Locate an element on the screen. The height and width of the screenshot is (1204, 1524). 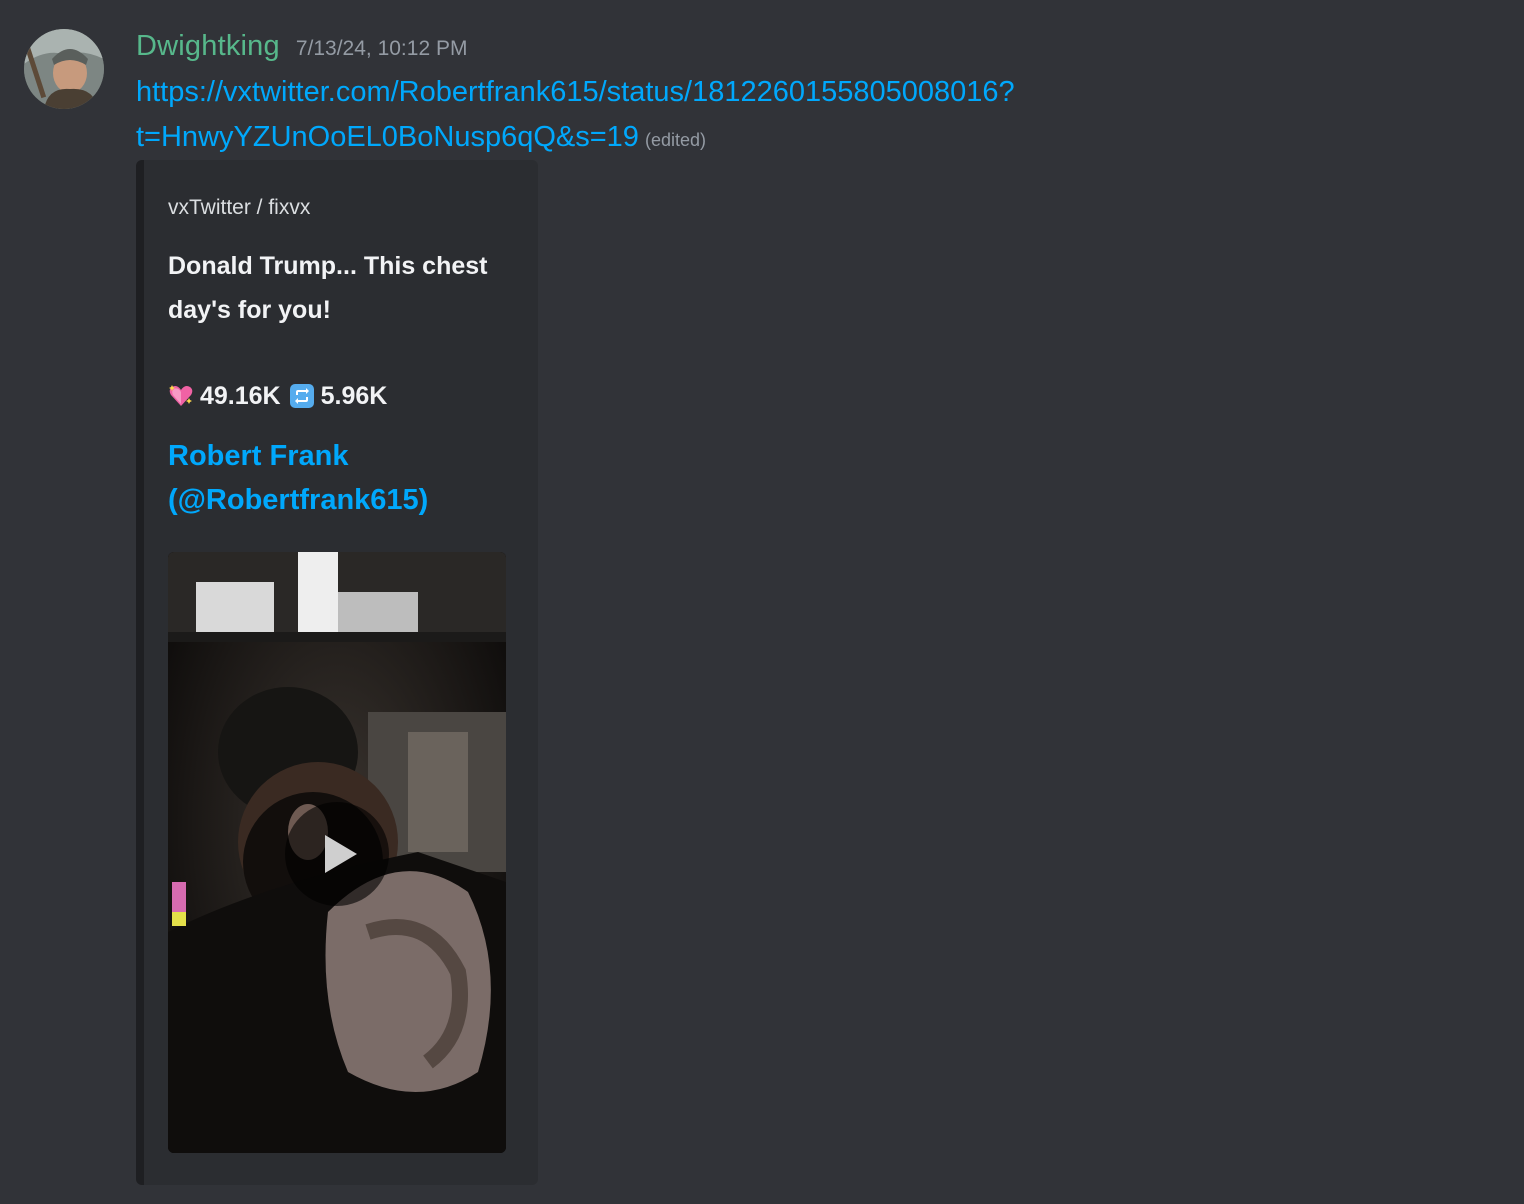
likes-count: 49.16K is located at coordinates (240, 395).